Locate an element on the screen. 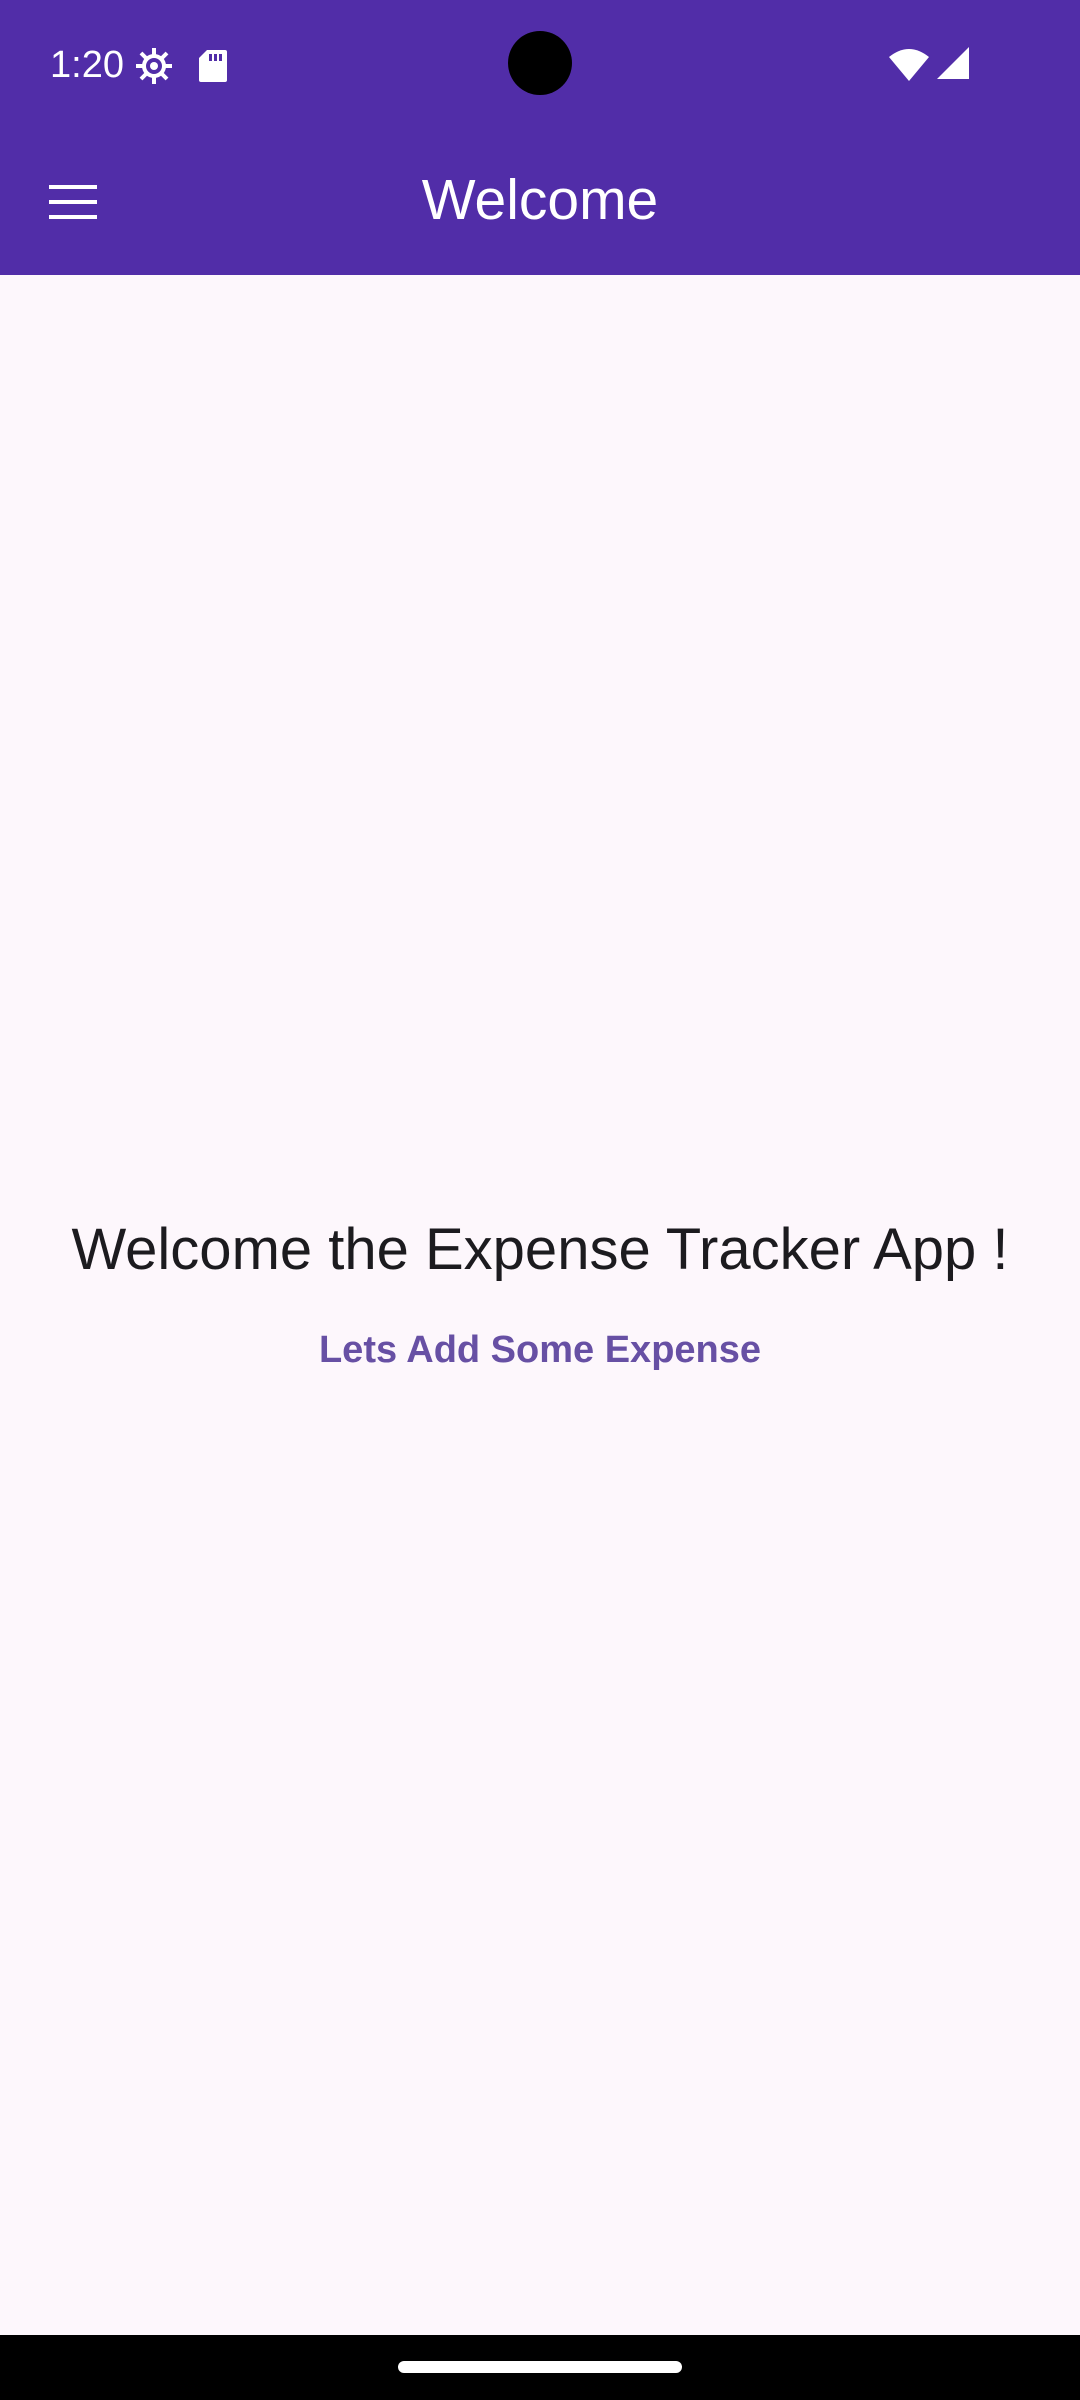 Image resolution: width=1080 pixels, height=2400 pixels. cellular-signal-icon is located at coordinates (953, 63).